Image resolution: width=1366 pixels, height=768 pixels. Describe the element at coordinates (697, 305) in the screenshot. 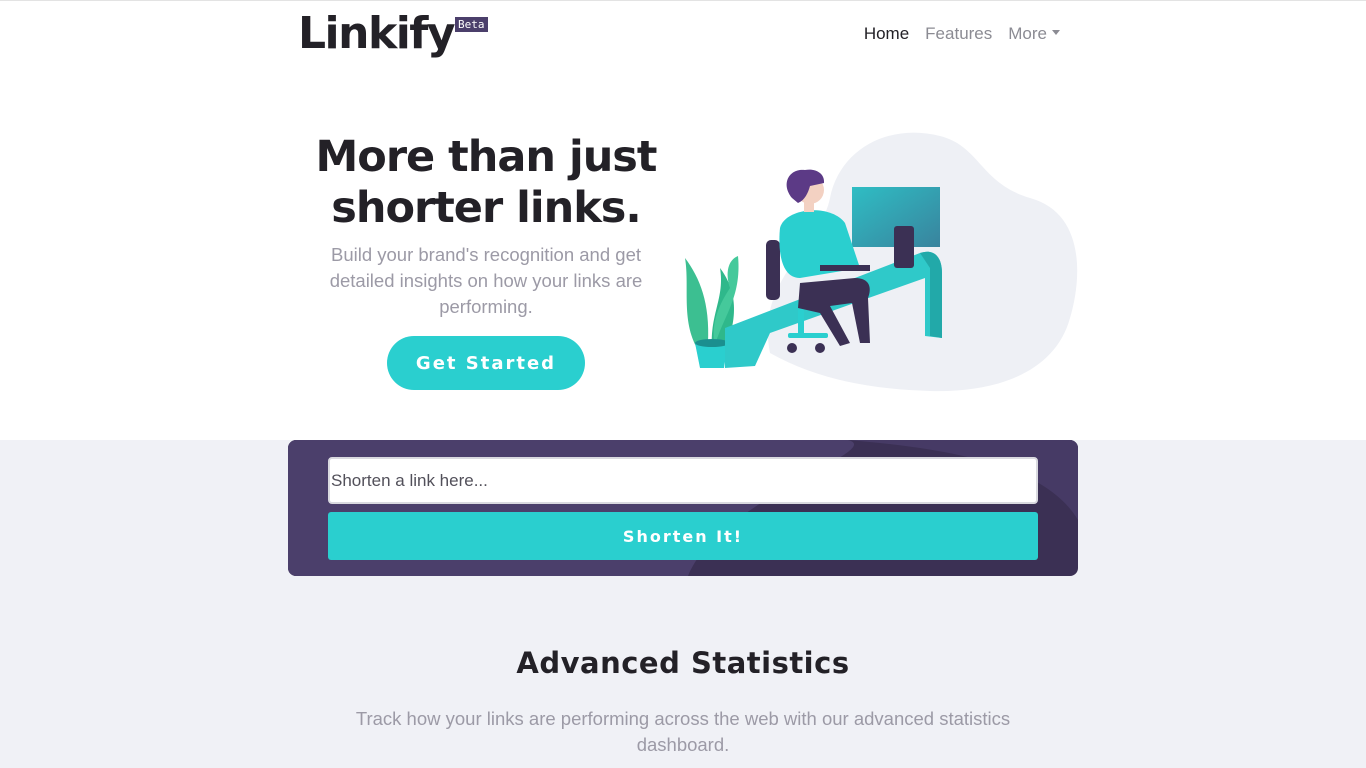

I see `plant-leaf` at that location.